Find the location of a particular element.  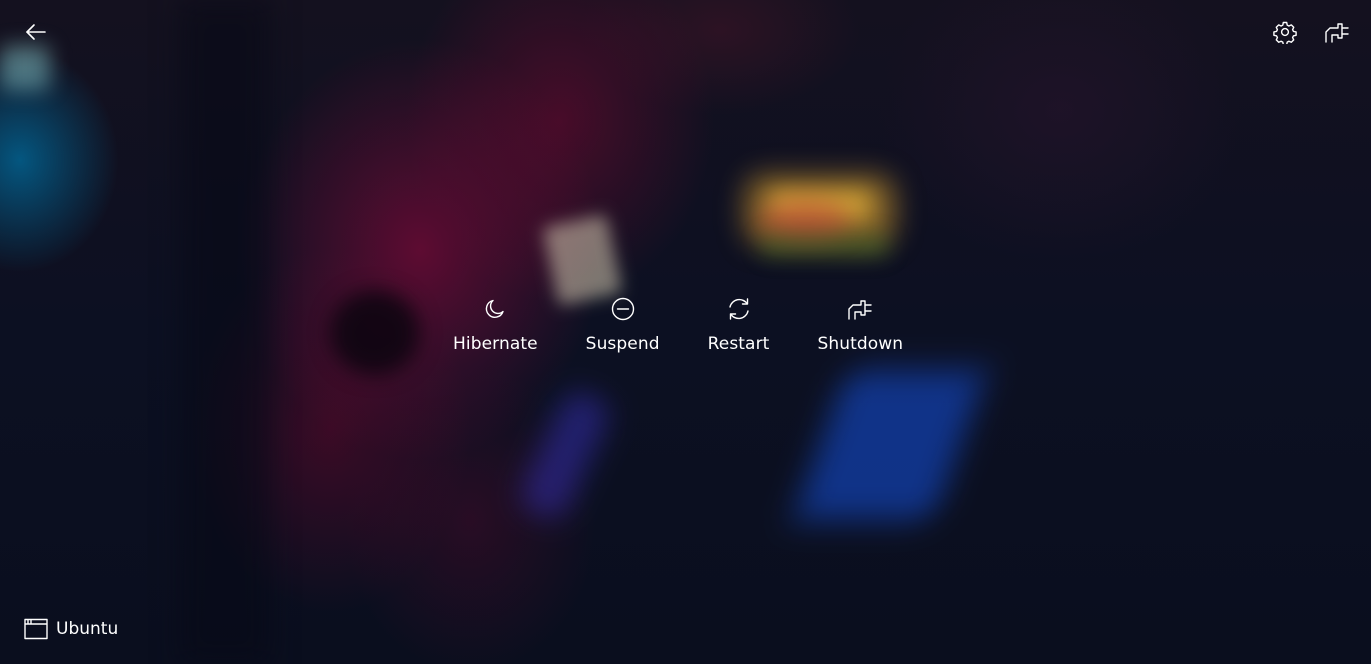

shutdown-button: Shutdown is located at coordinates (860, 324).